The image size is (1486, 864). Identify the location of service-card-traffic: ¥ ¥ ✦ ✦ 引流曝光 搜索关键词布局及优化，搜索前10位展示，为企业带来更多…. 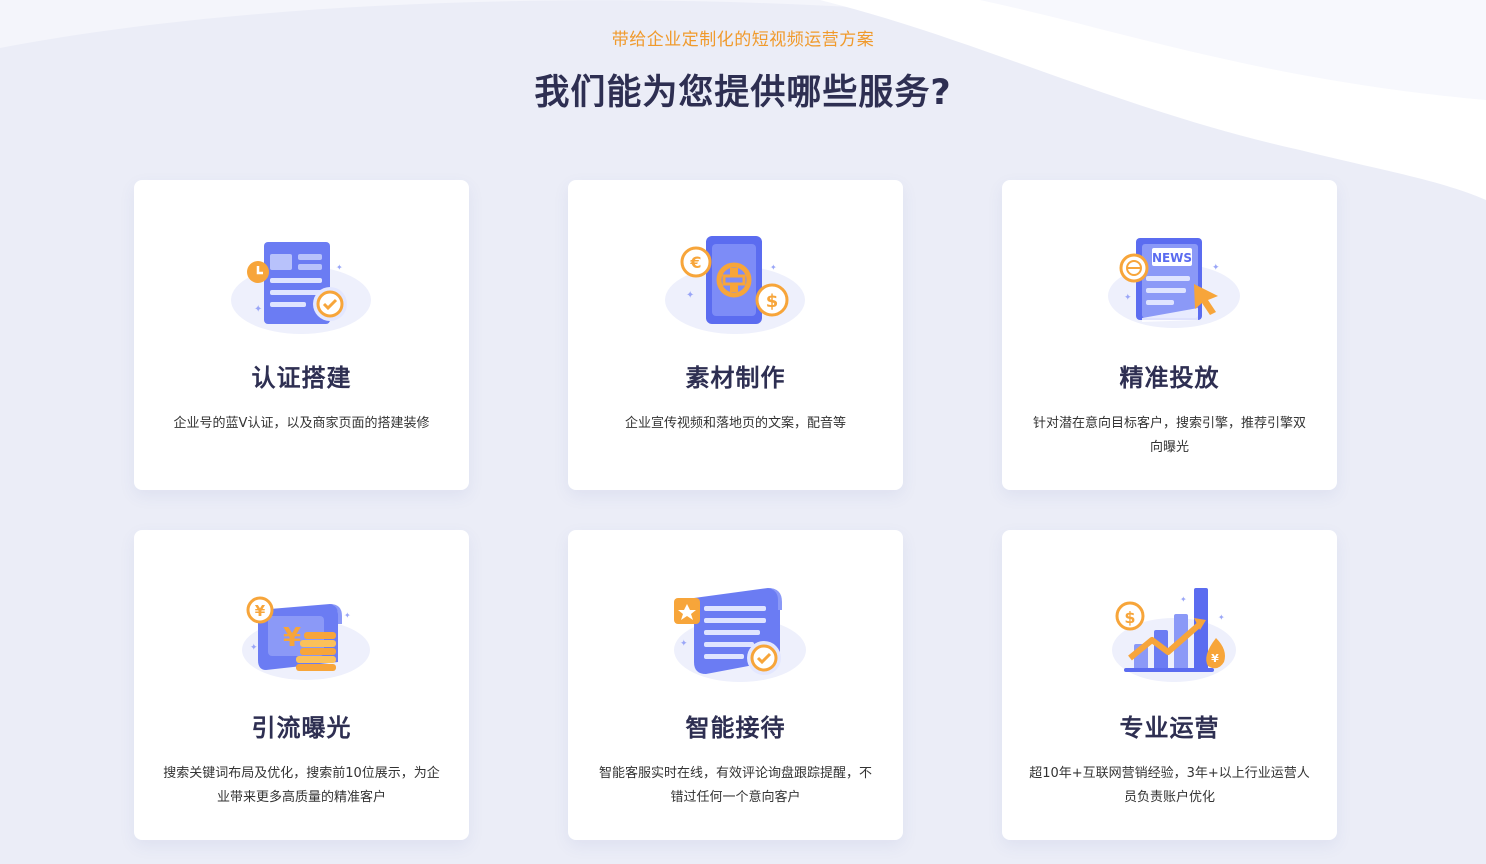
(301, 685).